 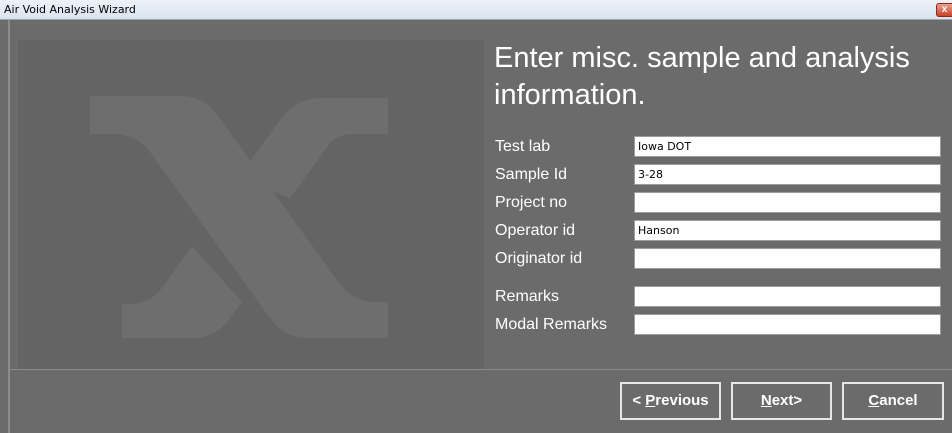 What do you see at coordinates (70, 9) in the screenshot?
I see `window-title: Air Void Analysis Wizard` at bounding box center [70, 9].